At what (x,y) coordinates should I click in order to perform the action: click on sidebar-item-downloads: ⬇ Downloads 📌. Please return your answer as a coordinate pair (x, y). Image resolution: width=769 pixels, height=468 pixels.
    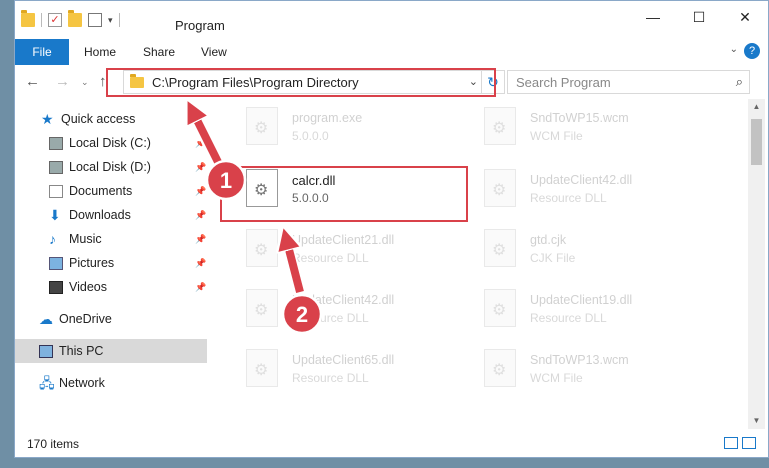
    Looking at the image, I should click on (111, 215).